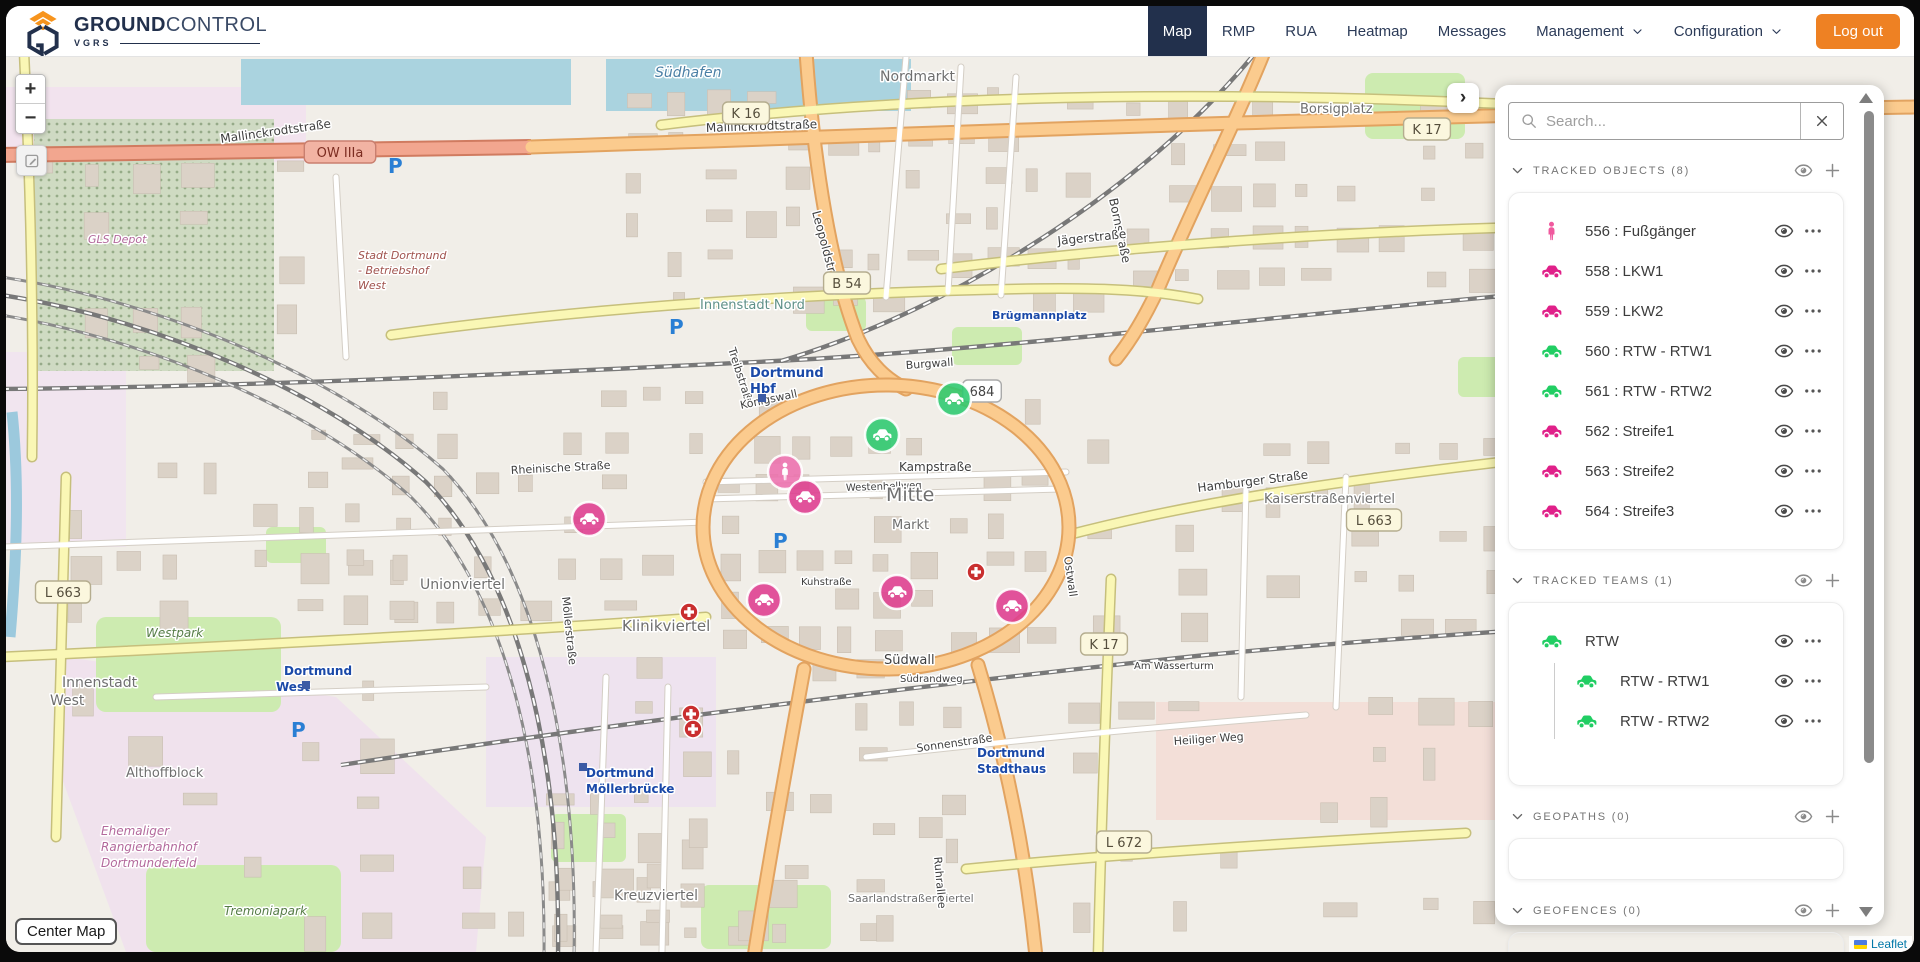 The height and width of the screenshot is (962, 1920). Describe the element at coordinates (1676, 471) in the screenshot. I see `list-item: 563 : Streife2` at that location.